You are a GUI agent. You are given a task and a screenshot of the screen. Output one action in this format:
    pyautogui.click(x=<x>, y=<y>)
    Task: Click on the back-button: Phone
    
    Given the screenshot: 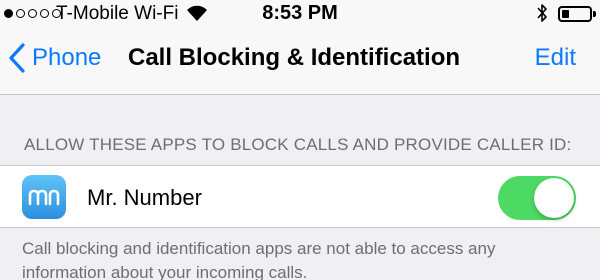 What is the action you would take?
    pyautogui.click(x=54, y=58)
    